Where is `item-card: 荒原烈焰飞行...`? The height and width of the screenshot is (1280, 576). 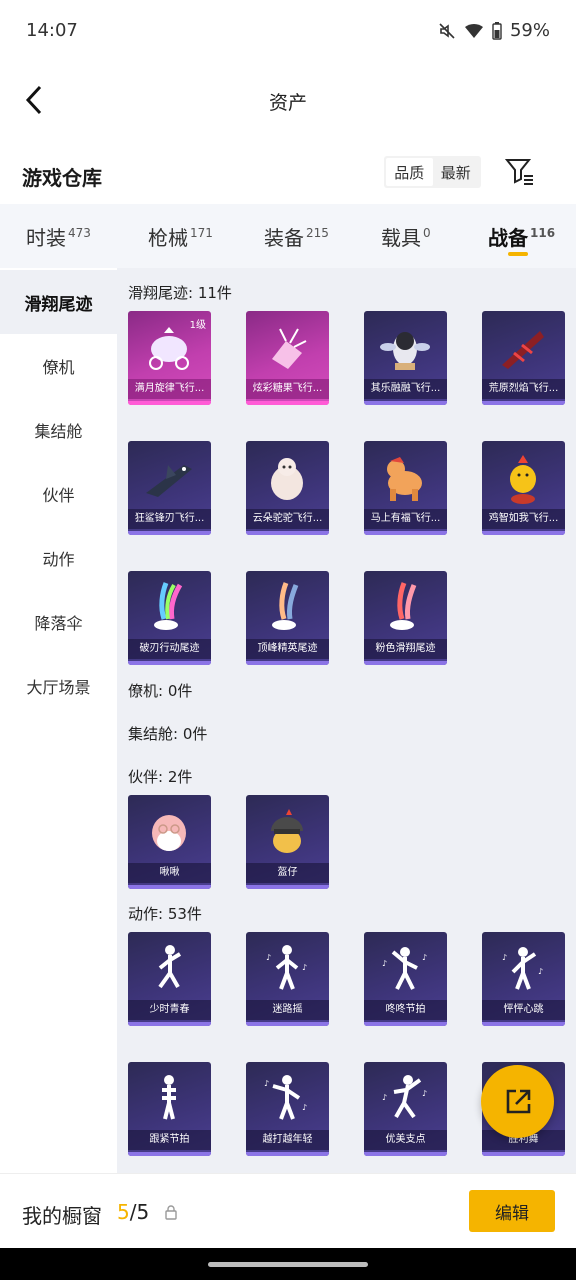
item-card: 荒原烈焰飞行... is located at coordinates (523, 358).